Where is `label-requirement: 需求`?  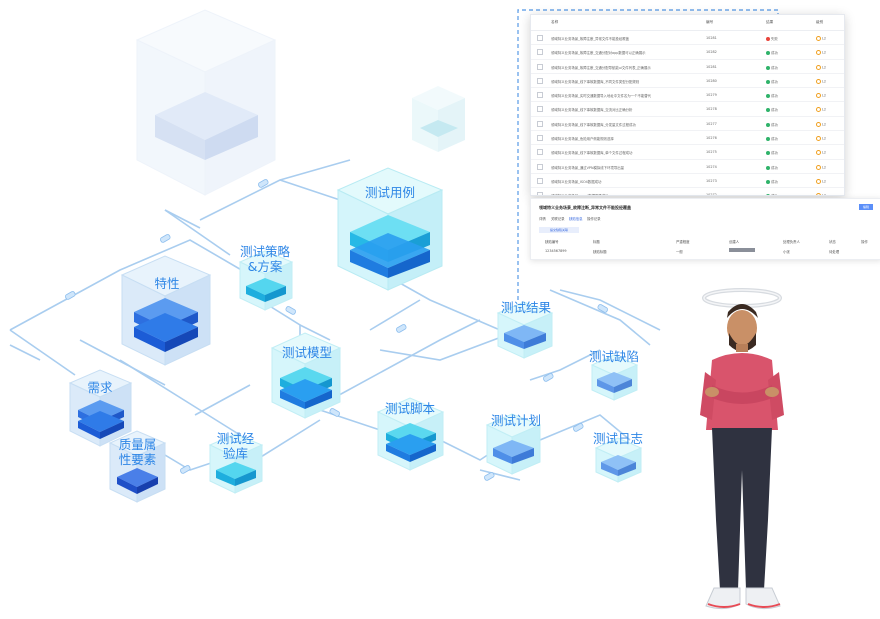 label-requirement: 需求 is located at coordinates (100, 387).